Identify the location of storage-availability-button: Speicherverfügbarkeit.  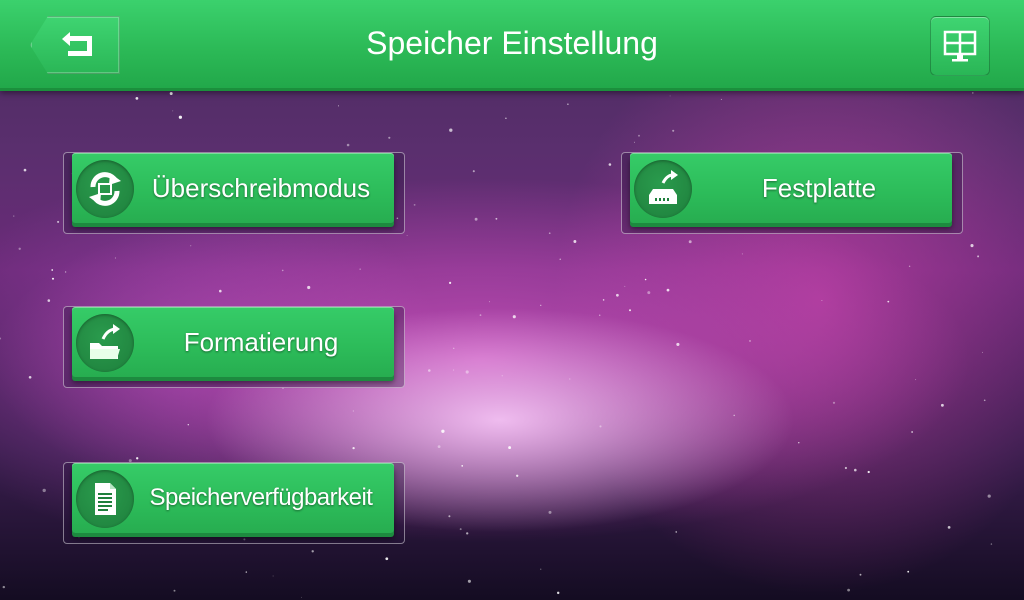
(233, 498).